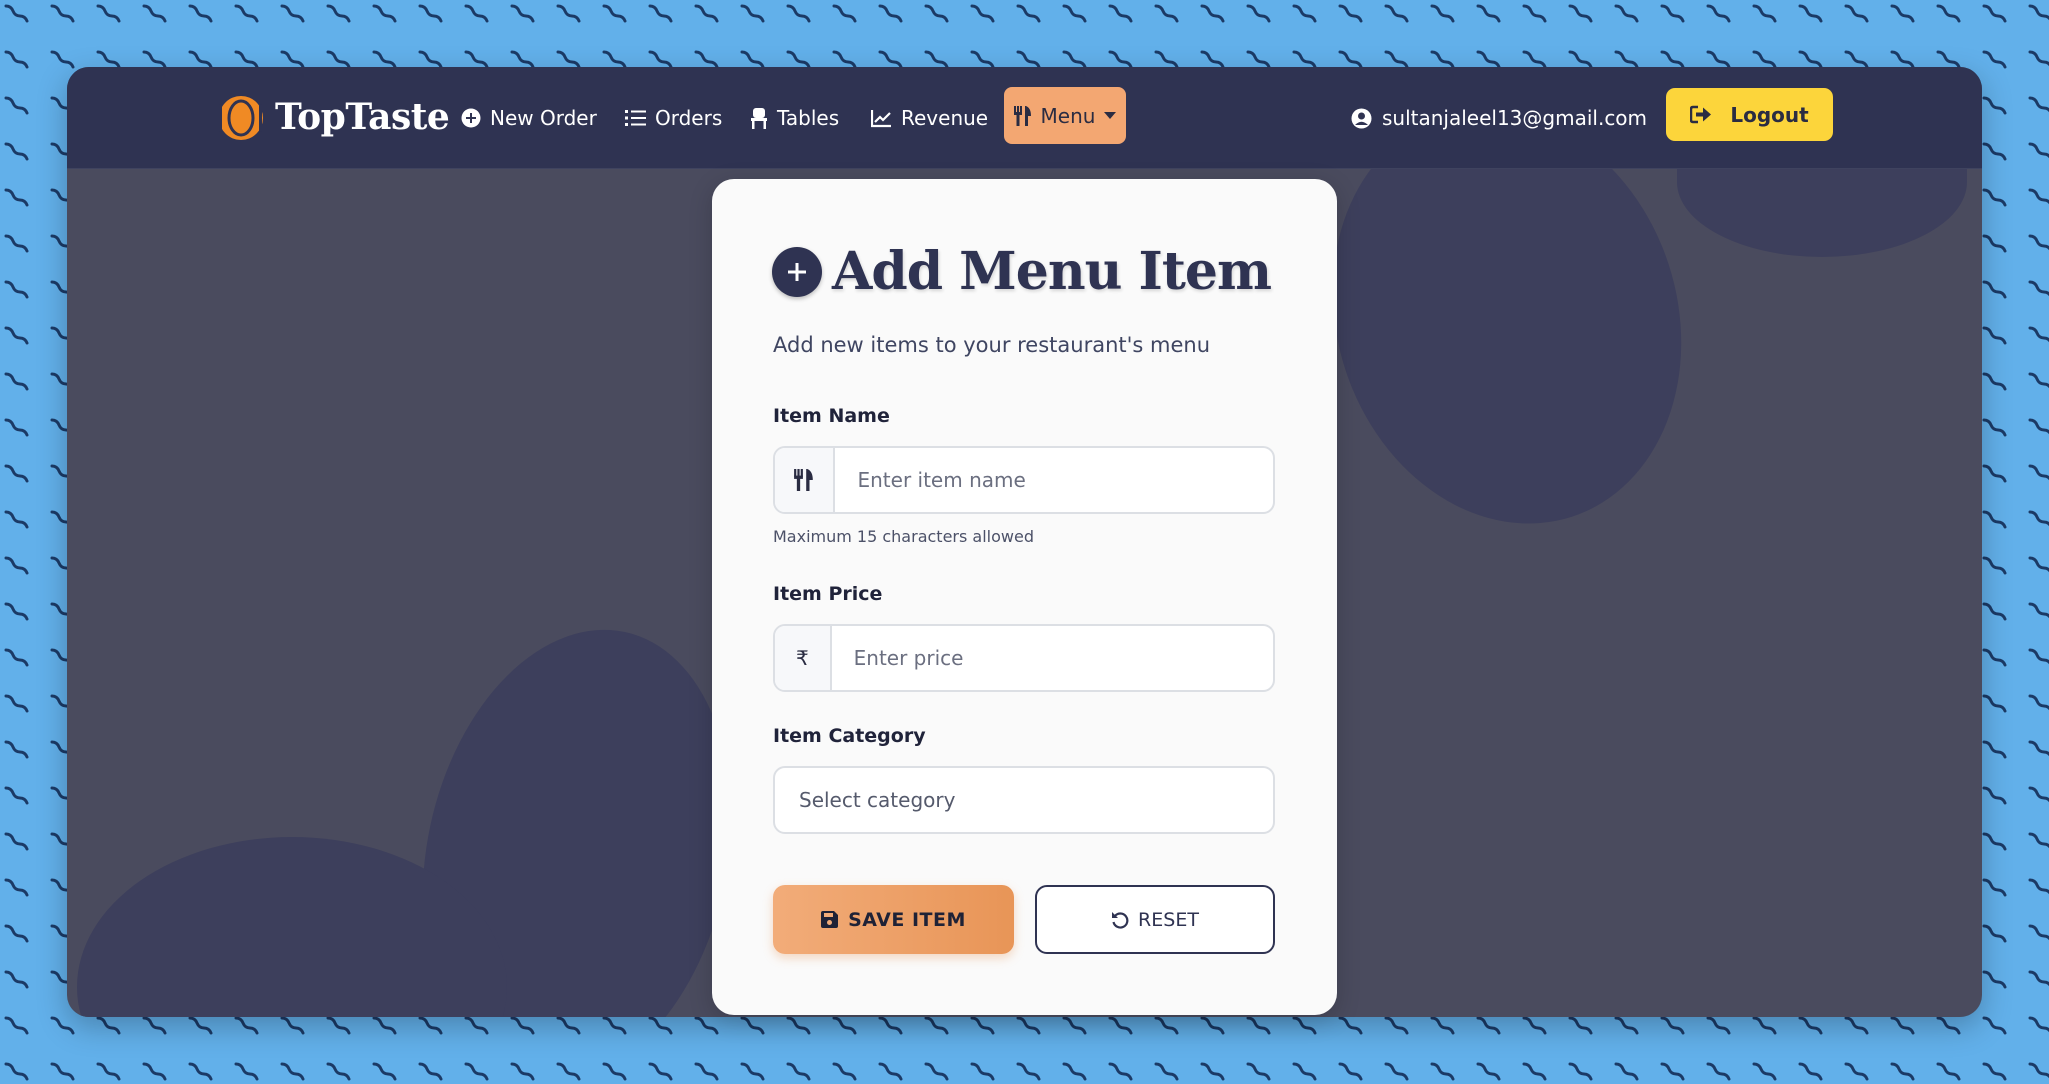 This screenshot has width=2049, height=1084. What do you see at coordinates (1701, 114) in the screenshot?
I see `sign-out-icon` at bounding box center [1701, 114].